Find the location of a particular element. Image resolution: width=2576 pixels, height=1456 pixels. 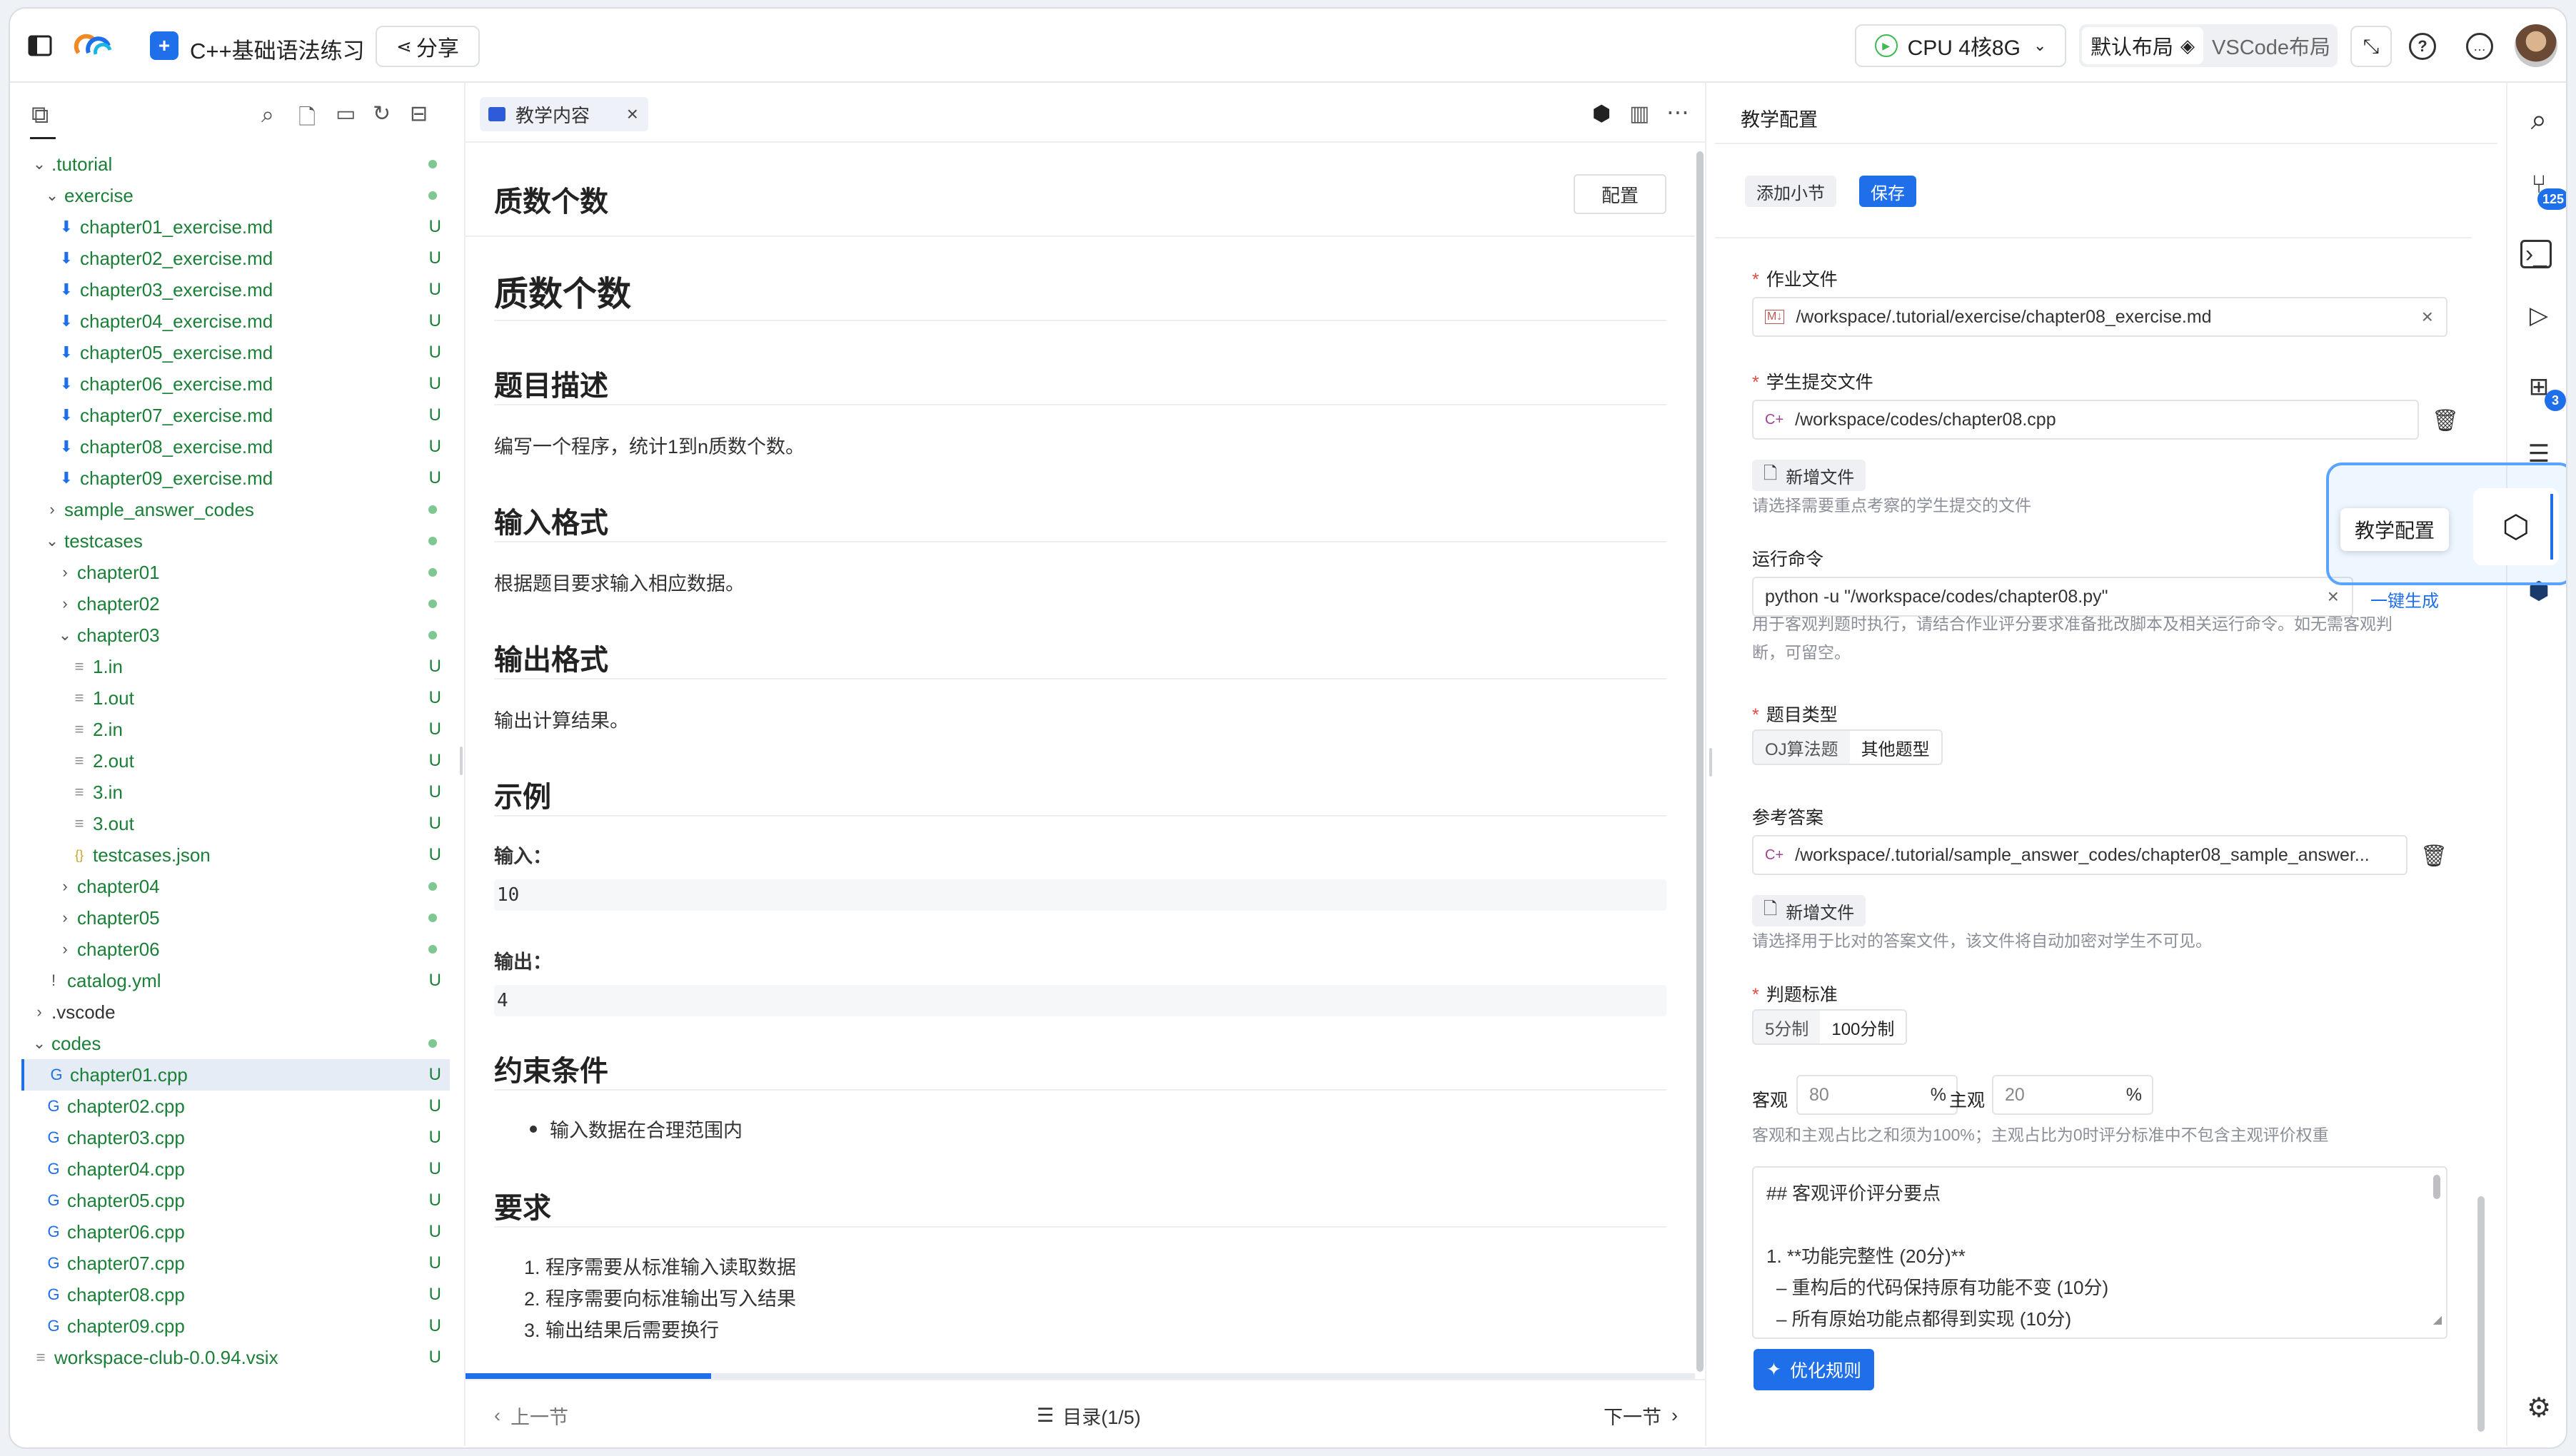

tree-item: ⬇ chapter07_exercise.md U is located at coordinates (235, 415).